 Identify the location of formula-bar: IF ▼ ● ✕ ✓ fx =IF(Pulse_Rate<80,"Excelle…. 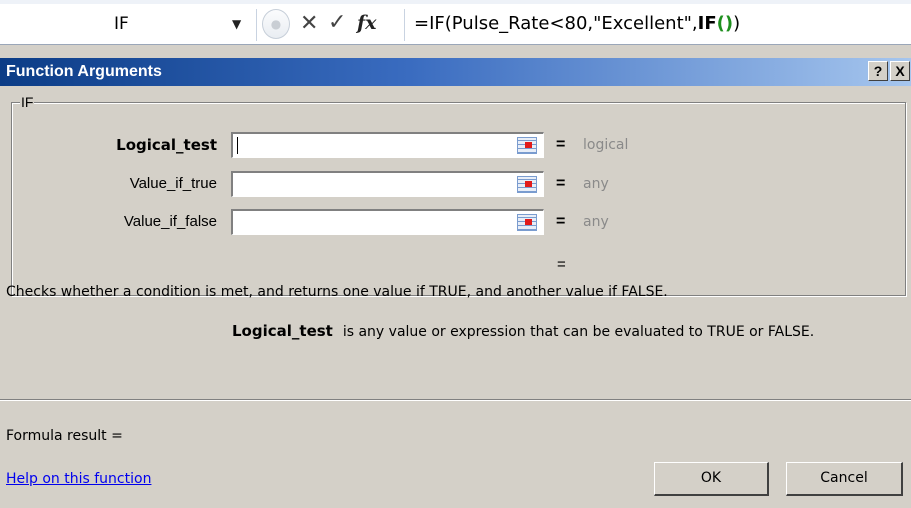
(455, 22).